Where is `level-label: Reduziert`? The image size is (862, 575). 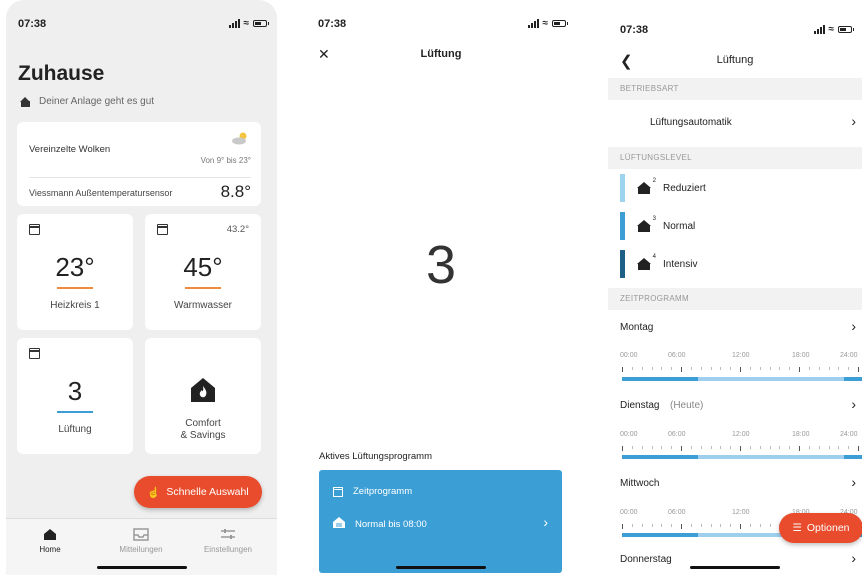 level-label: Reduziert is located at coordinates (684, 188).